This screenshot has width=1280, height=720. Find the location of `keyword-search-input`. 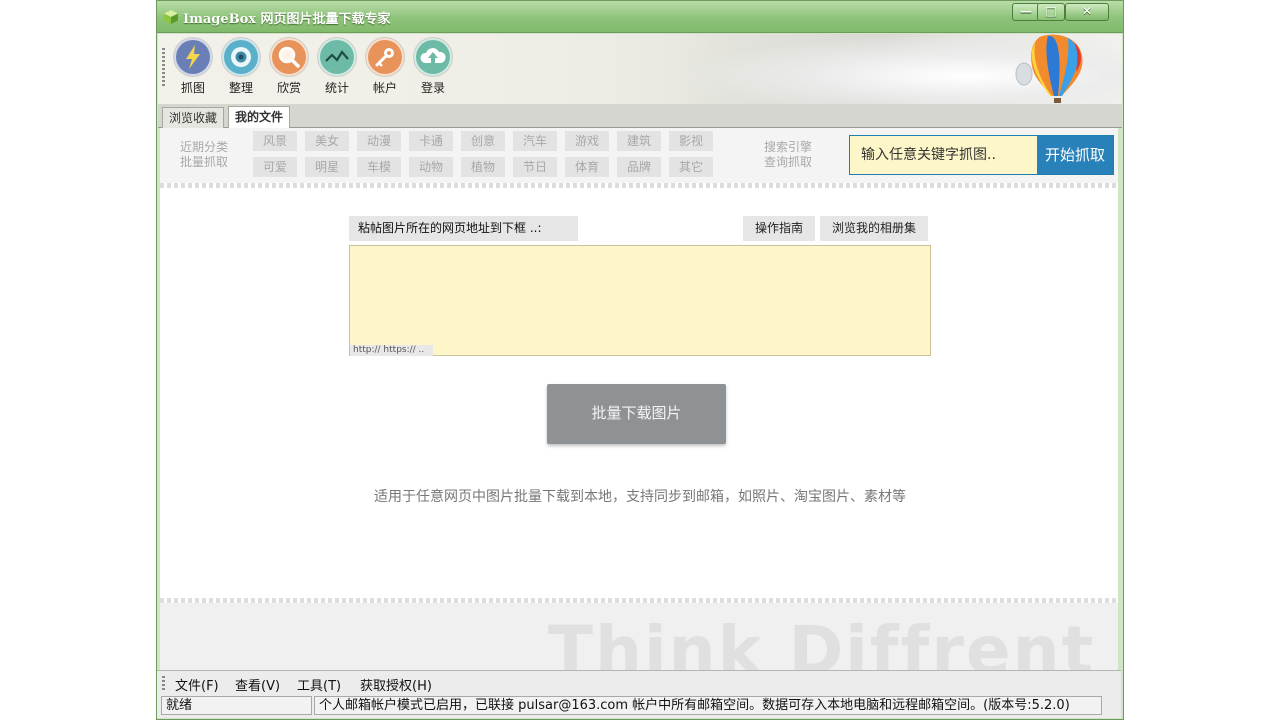

keyword-search-input is located at coordinates (943, 155).